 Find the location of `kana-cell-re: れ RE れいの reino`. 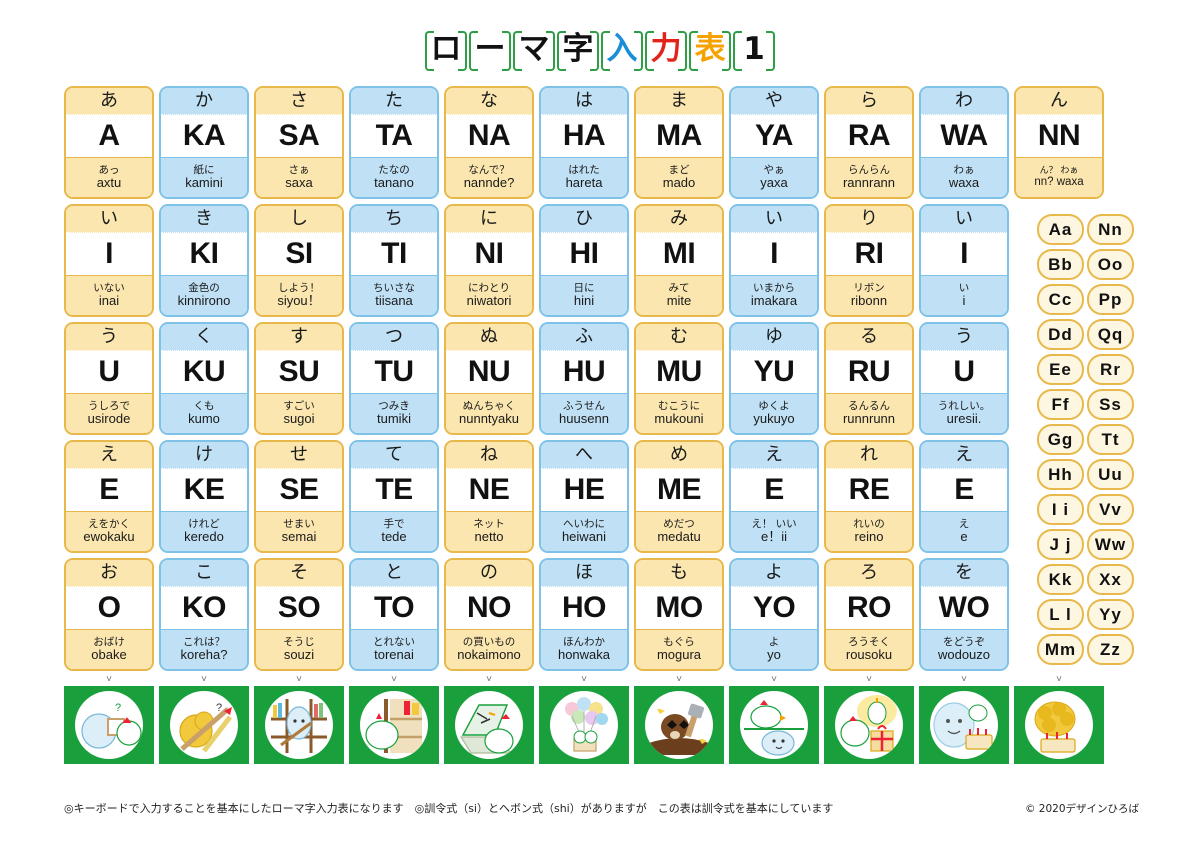

kana-cell-re: れ RE れいの reino is located at coordinates (869, 496).